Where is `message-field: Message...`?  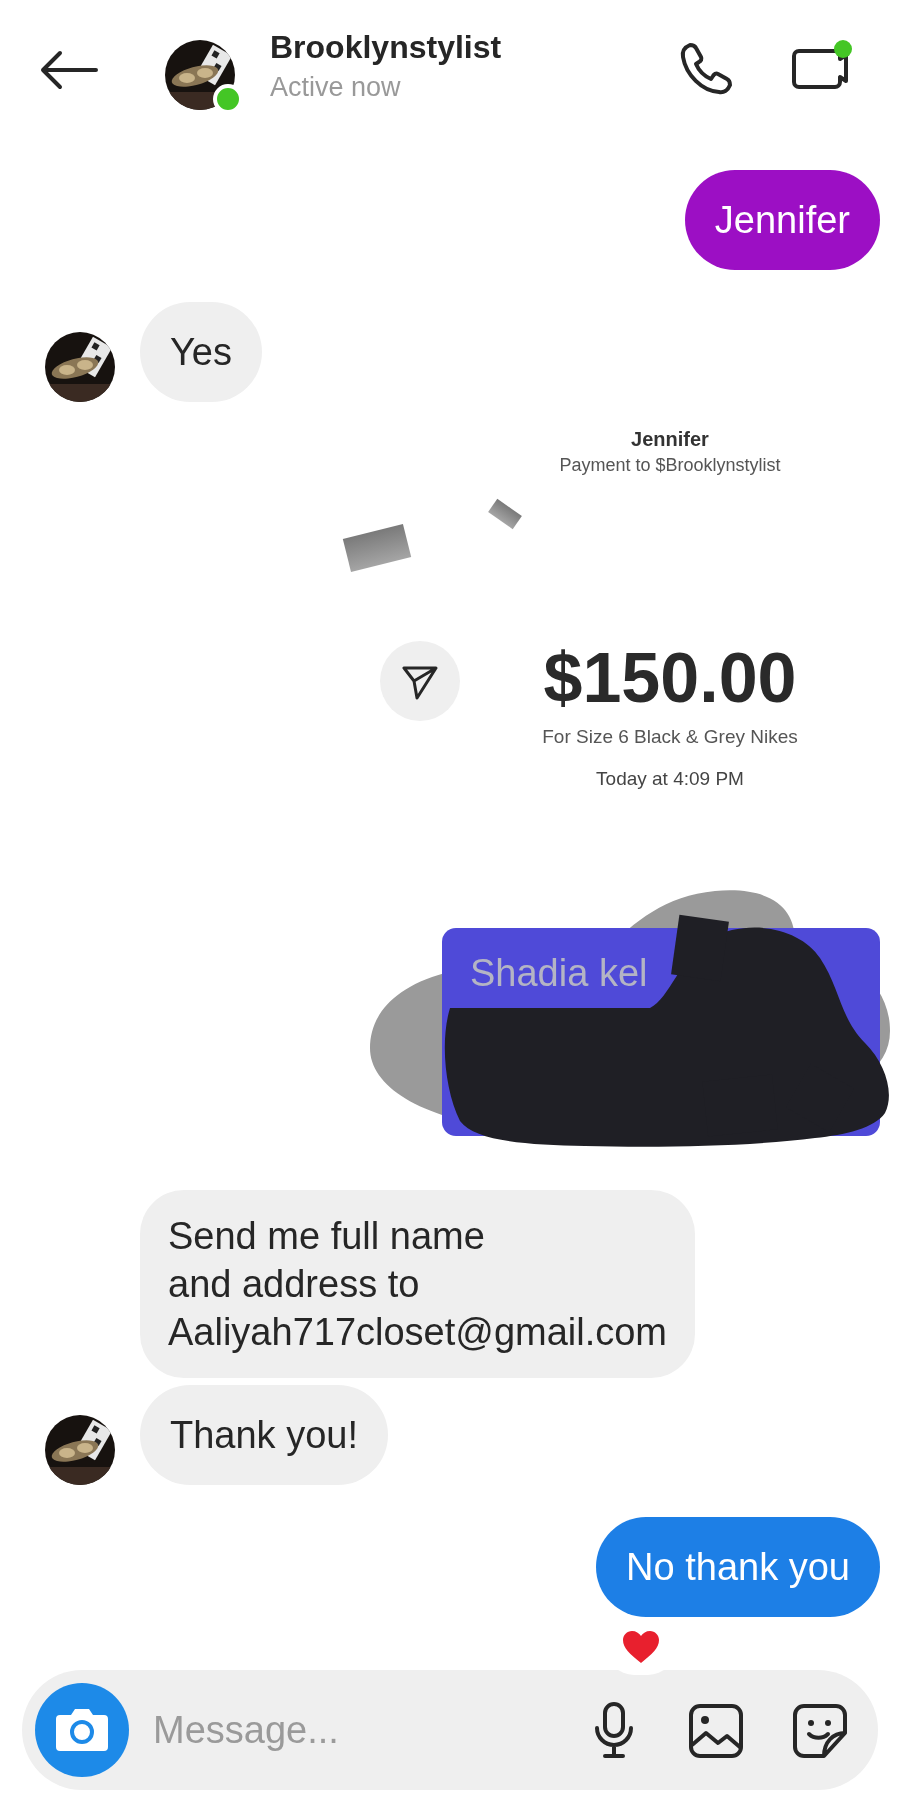
message-field: Message... is located at coordinates (345, 1730).